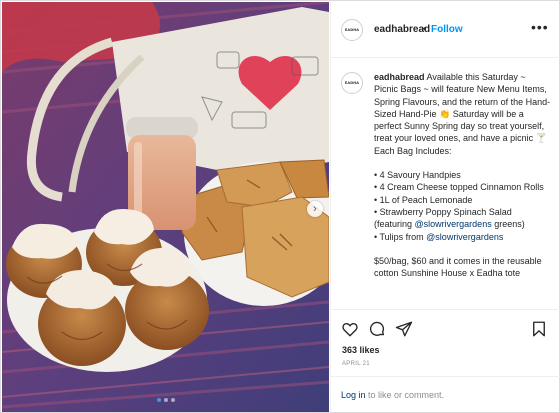 The image size is (560, 413). I want to click on post-header: EADHA eadhabread • Follow •••, so click(445, 30).